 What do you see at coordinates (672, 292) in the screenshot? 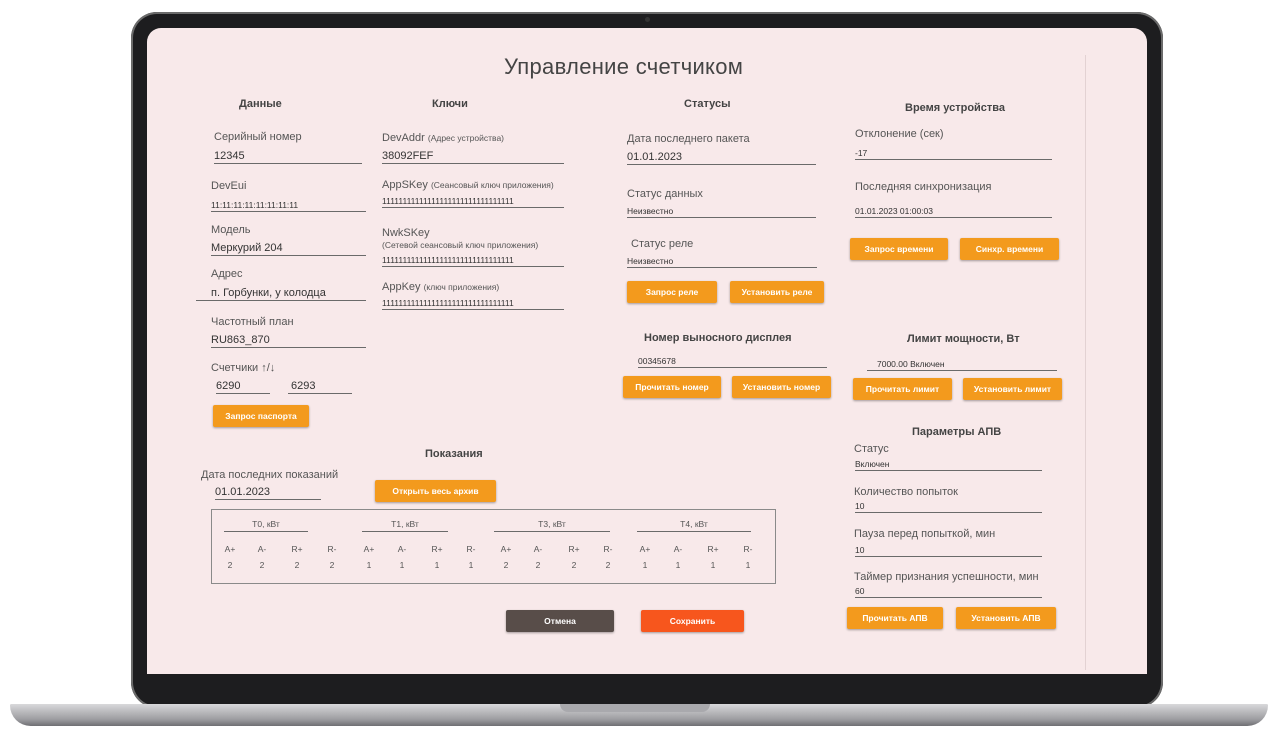
I see `relay-request-button: Запрос реле` at bounding box center [672, 292].